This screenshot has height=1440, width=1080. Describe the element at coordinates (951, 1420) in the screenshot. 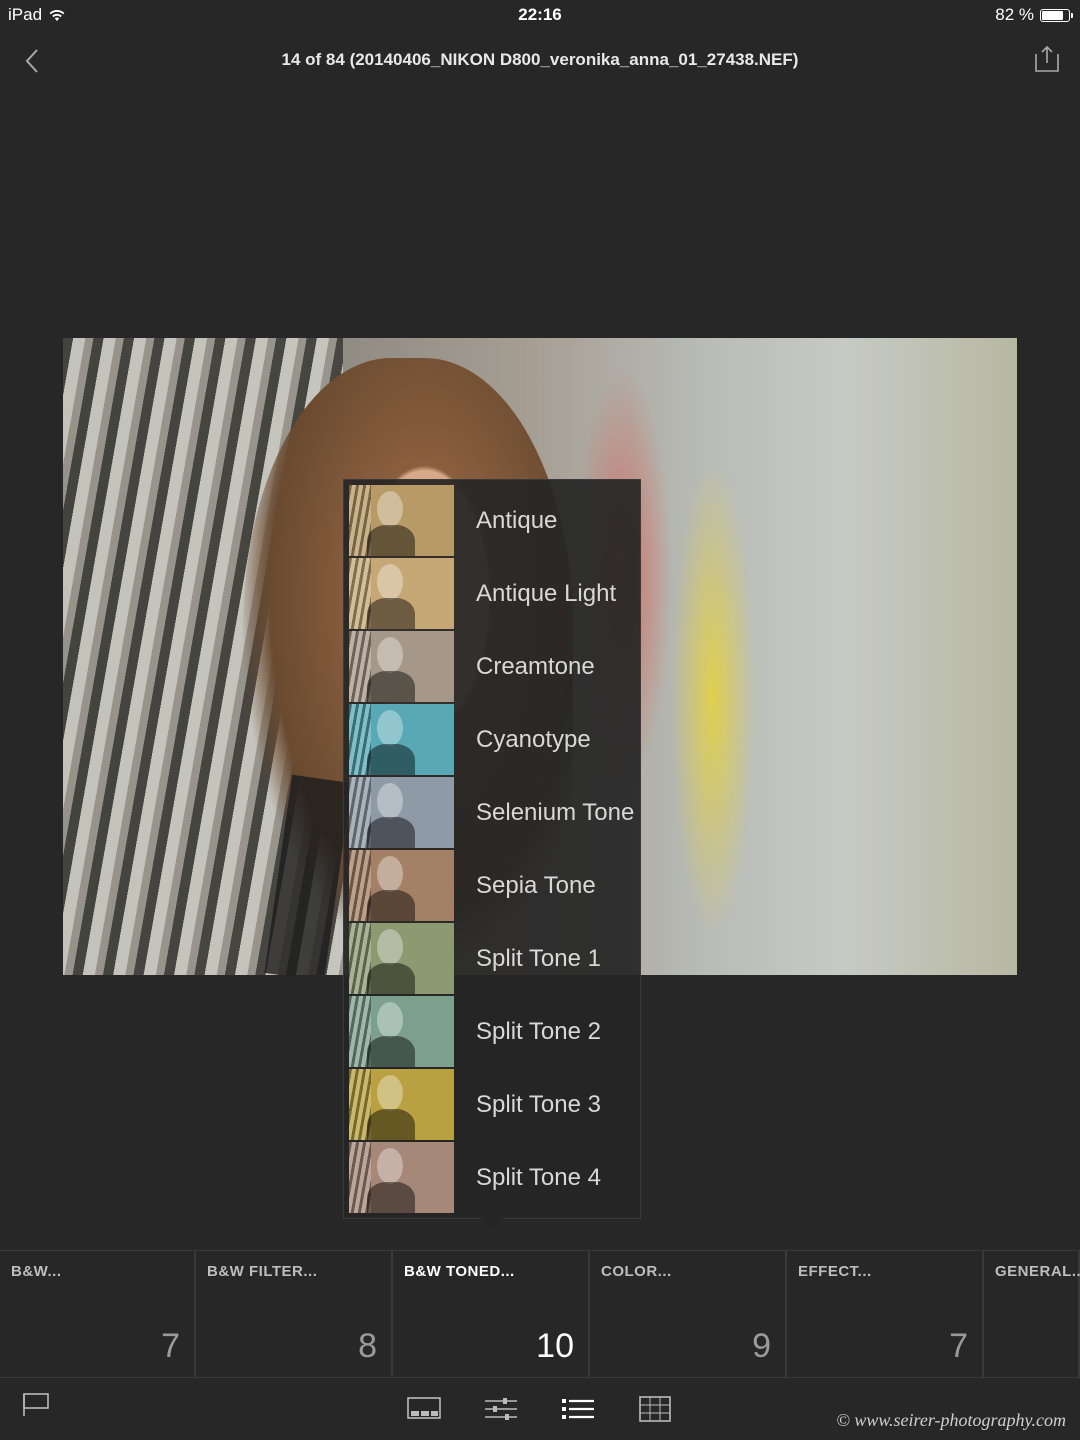

I see `watermark-text: © www.seirer-photography.com` at that location.